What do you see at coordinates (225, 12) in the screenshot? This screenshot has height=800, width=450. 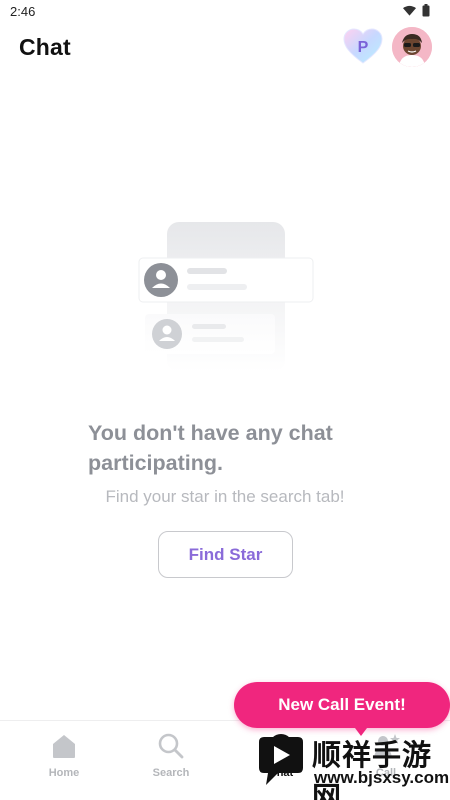 I see `status-bar: 2:46` at bounding box center [225, 12].